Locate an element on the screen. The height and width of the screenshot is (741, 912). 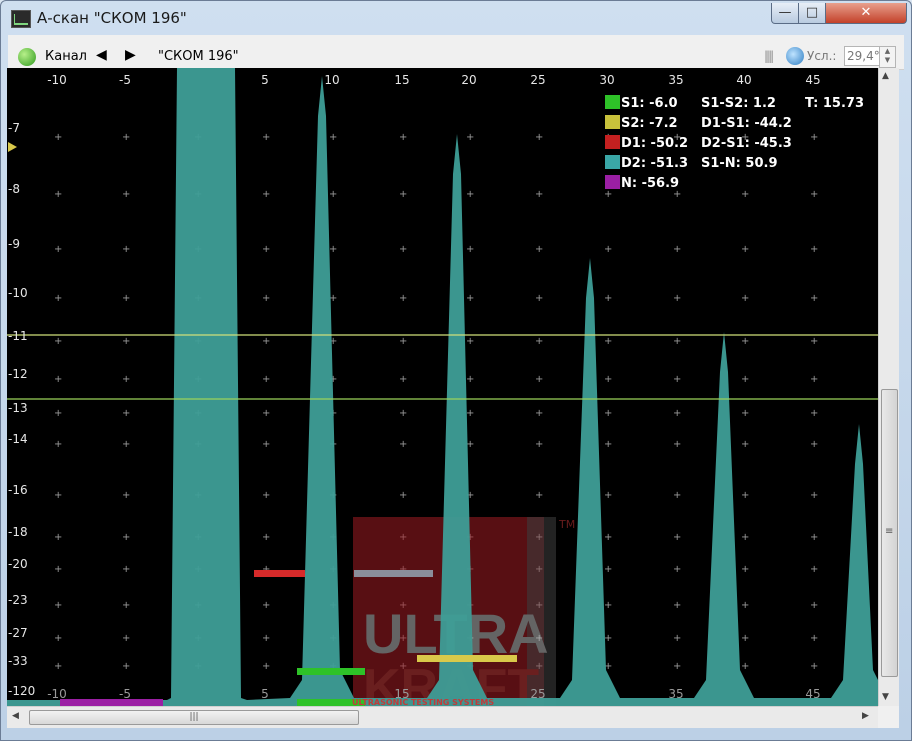
title-bar: А-скан "СКОМ 196" — □ ✕ is located at coordinates (456, 18).